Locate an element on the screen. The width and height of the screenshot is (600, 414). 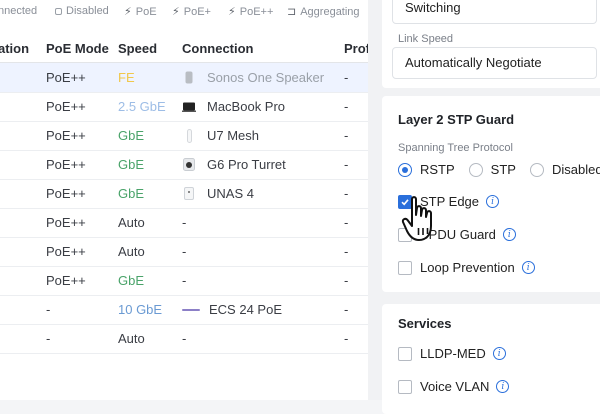
legend-poe-plus: ⚡ PoE+ is located at coordinates (191, 12).